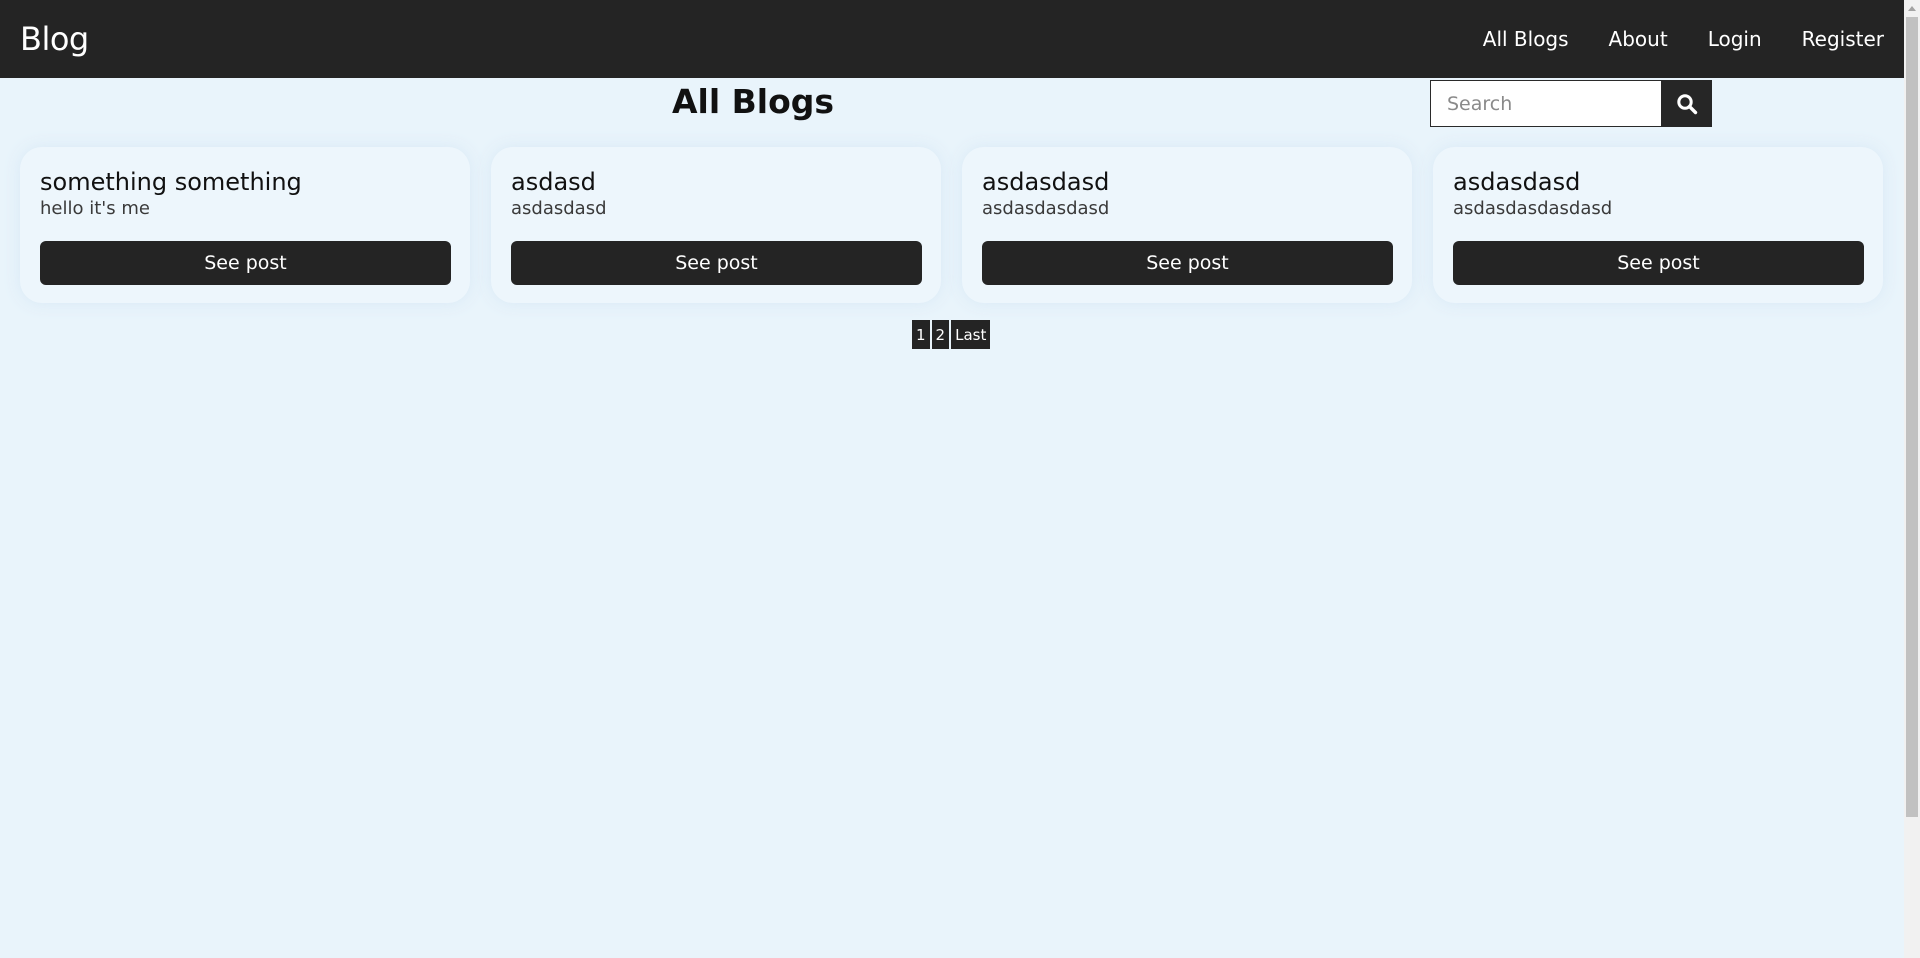  I want to click on post-excerpt: asdasdasd, so click(559, 208).